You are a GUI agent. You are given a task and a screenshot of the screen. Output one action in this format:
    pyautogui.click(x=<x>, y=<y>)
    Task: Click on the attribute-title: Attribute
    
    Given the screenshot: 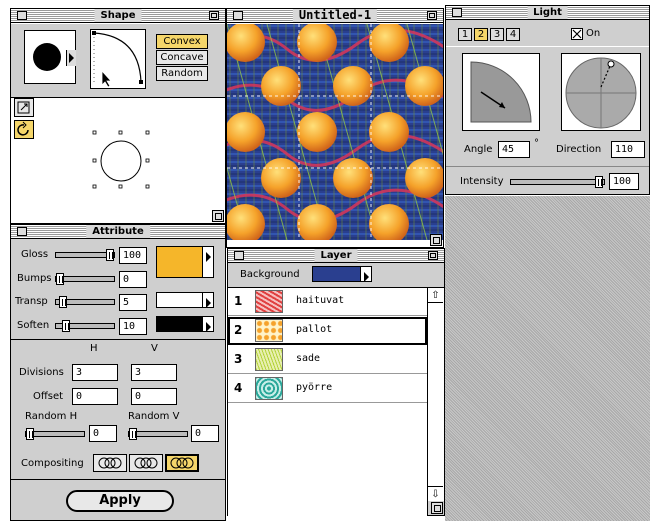 What is the action you would take?
    pyautogui.click(x=118, y=231)
    